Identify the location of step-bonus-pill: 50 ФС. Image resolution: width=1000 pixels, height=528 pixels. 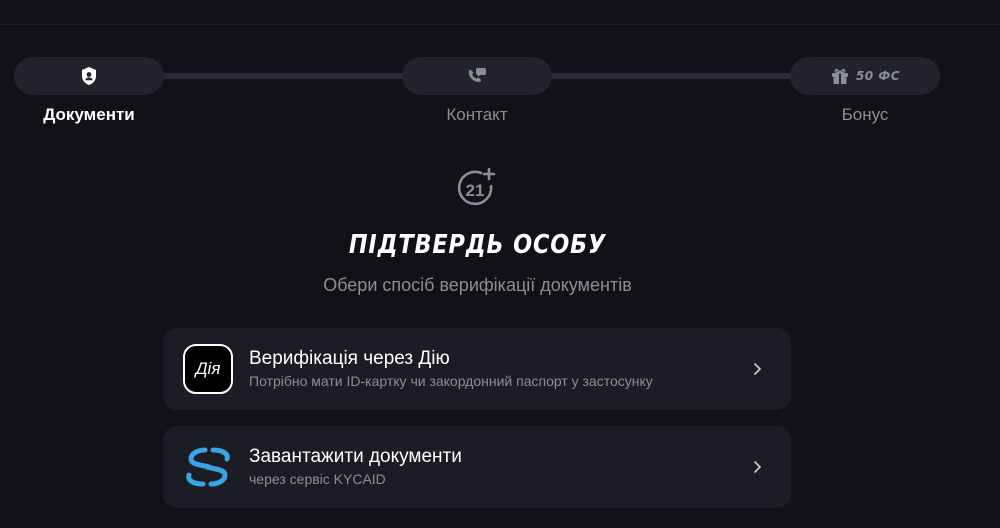
(865, 76).